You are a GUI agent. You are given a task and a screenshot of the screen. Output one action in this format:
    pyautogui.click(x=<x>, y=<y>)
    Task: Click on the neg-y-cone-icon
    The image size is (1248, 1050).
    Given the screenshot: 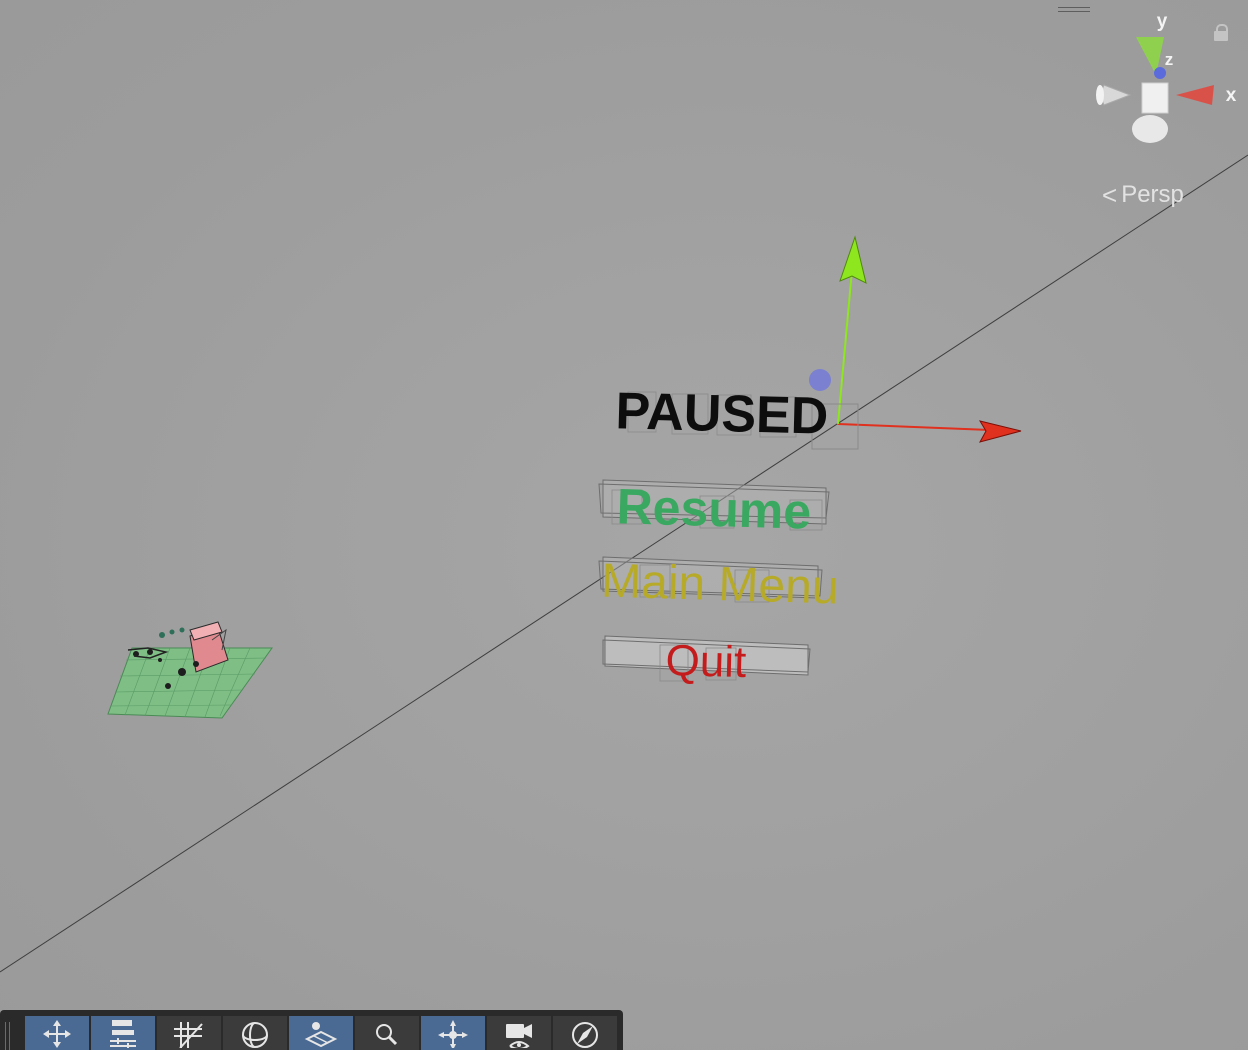 What is the action you would take?
    pyautogui.click(x=1150, y=129)
    